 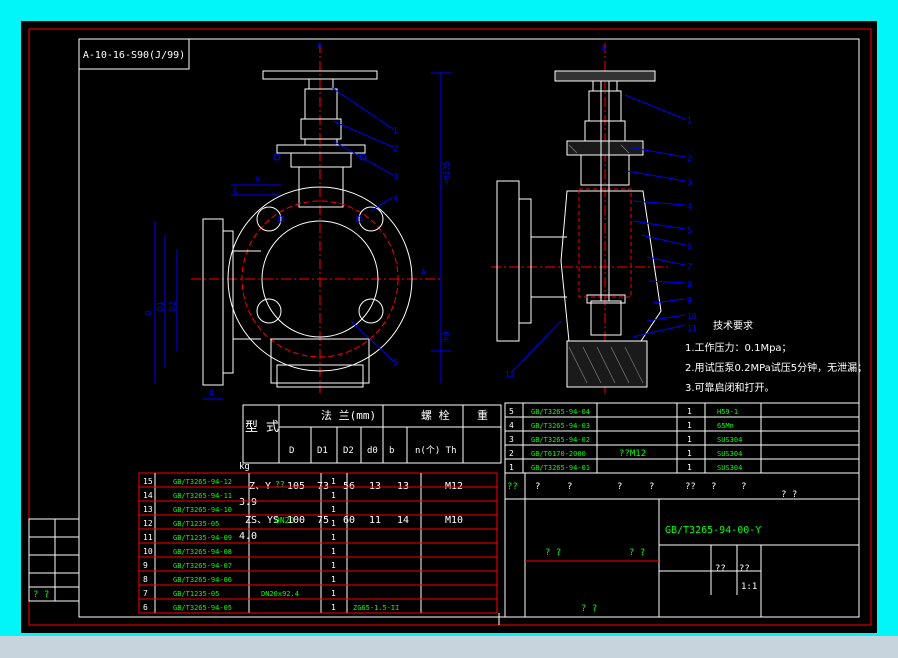 I want to click on part-number: 14, so click(x=148, y=495).